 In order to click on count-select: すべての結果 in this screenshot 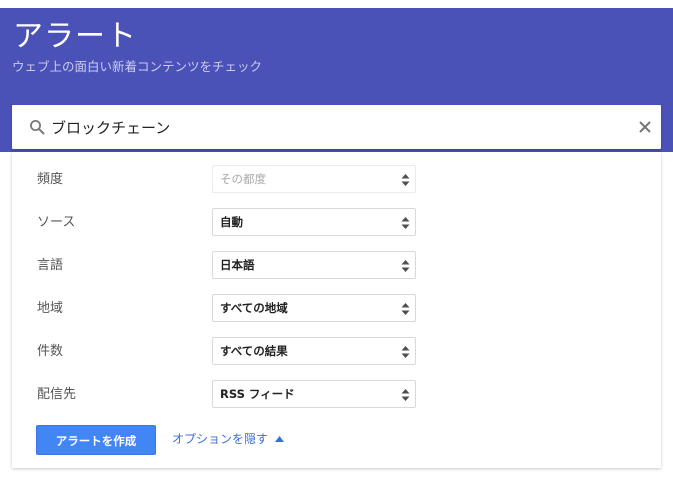, I will do `click(314, 351)`.